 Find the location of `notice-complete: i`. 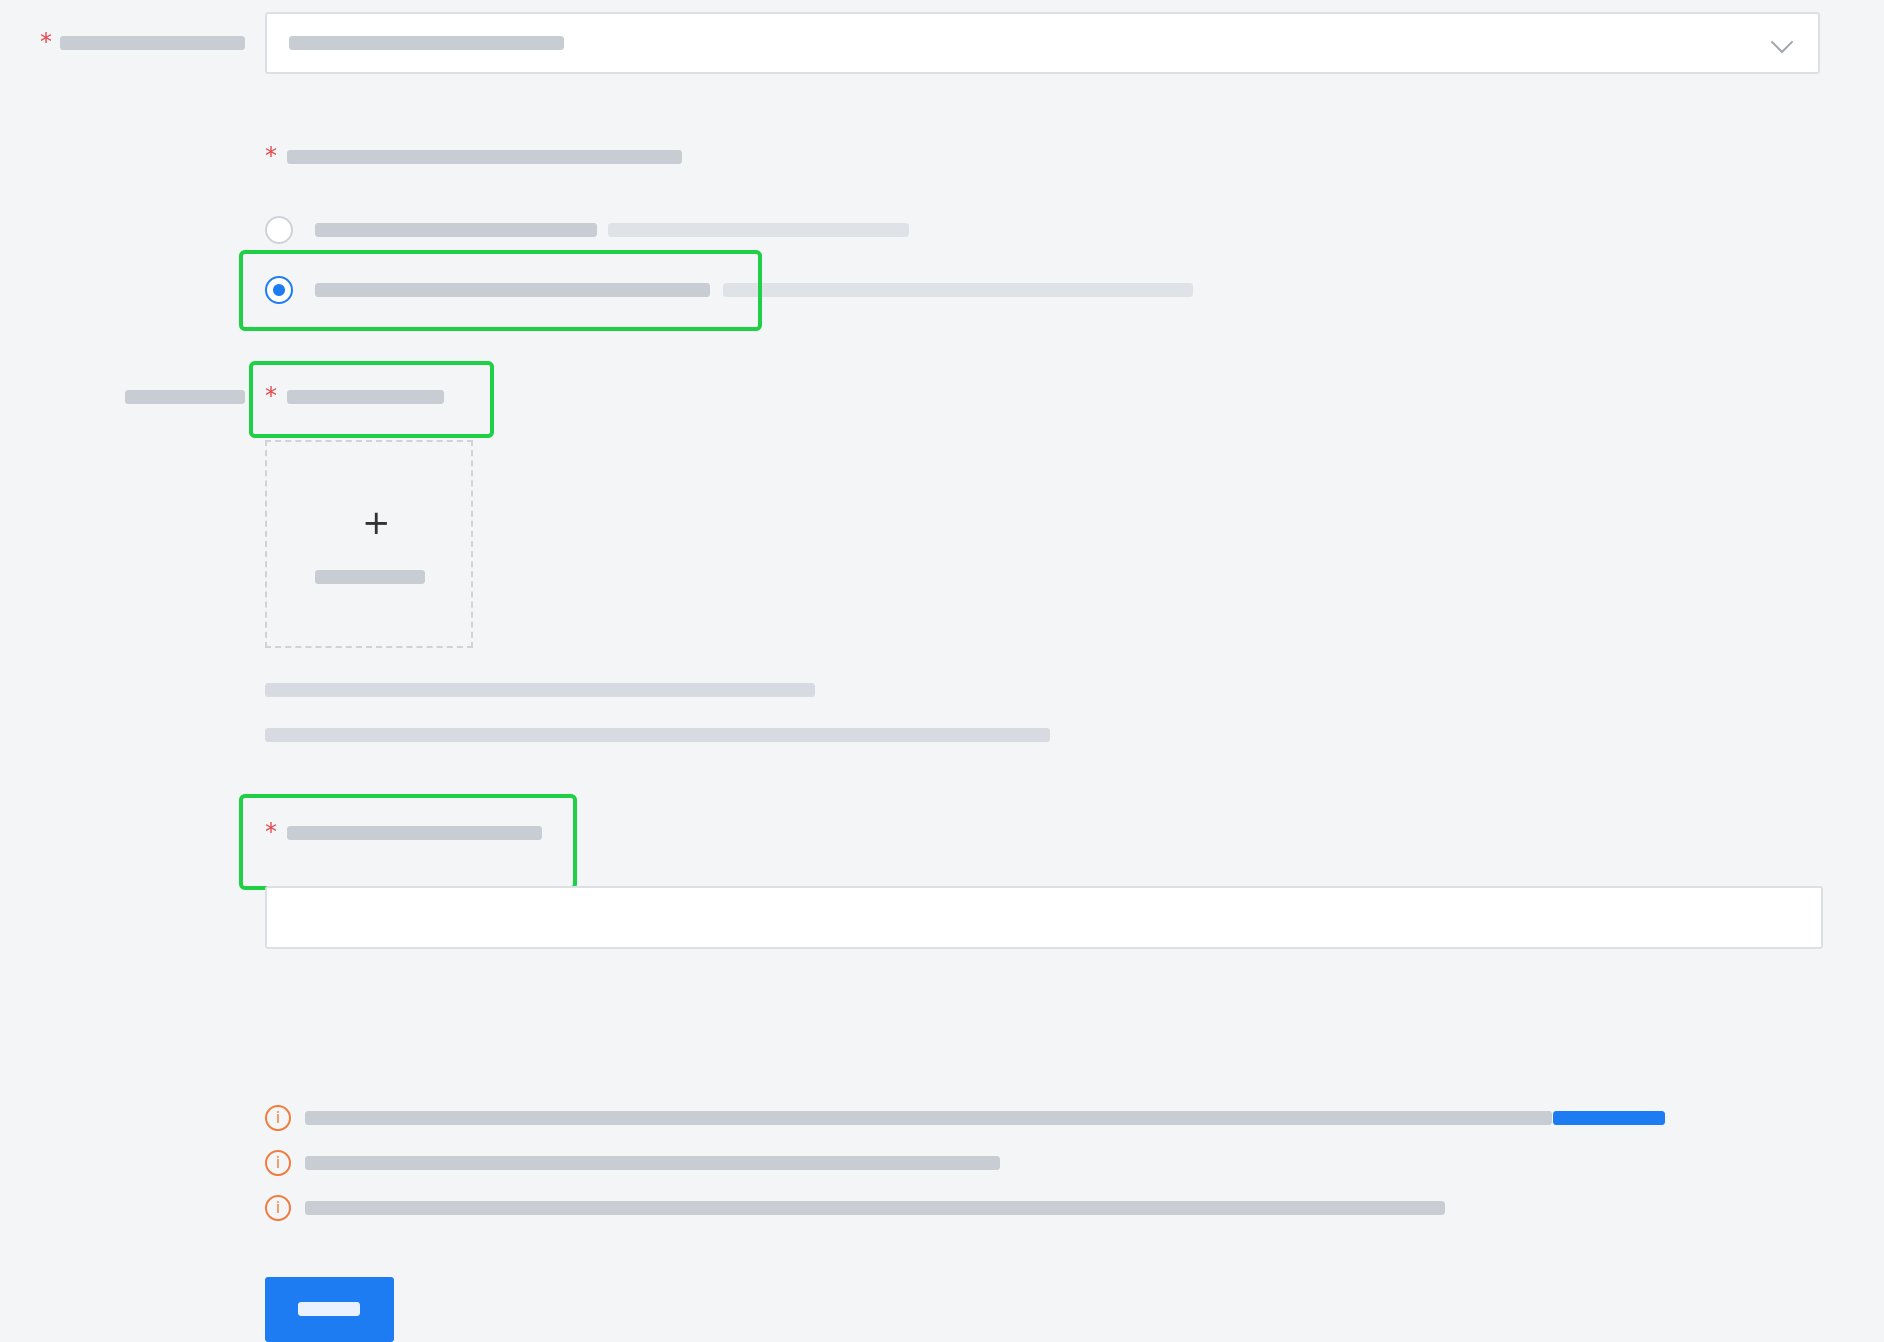

notice-complete: i is located at coordinates (965, 1167).